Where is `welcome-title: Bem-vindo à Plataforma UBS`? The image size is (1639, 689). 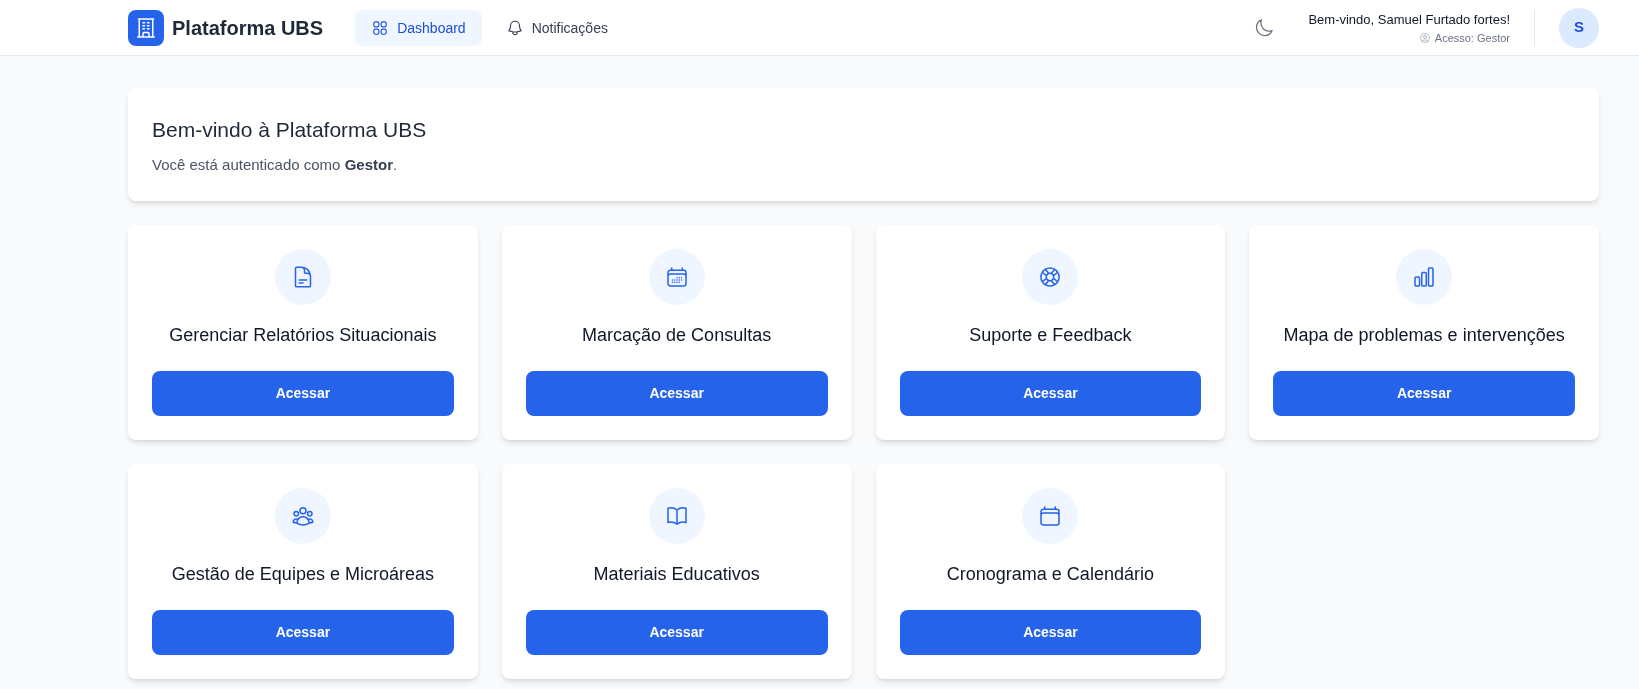 welcome-title: Bem-vindo à Plataforma UBS is located at coordinates (290, 130).